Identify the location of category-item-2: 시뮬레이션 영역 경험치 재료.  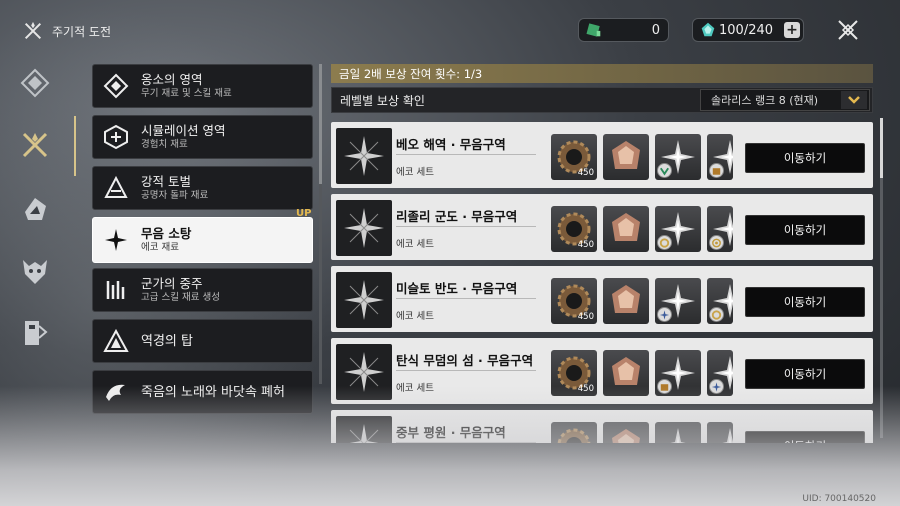
(202, 137).